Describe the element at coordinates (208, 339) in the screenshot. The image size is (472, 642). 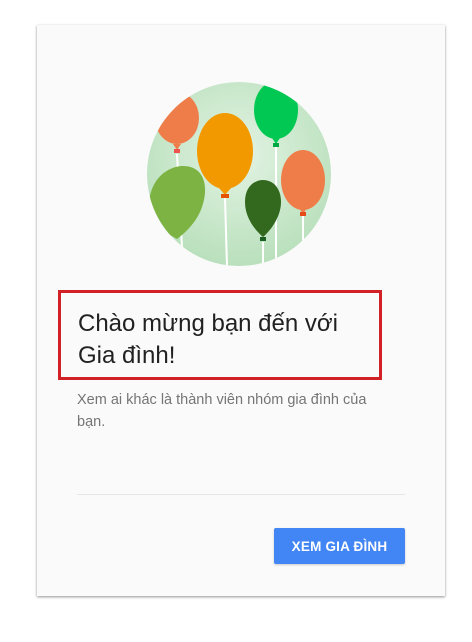
I see `welcome-title: Chào mừng bạn đến với Gia đình!` at that location.